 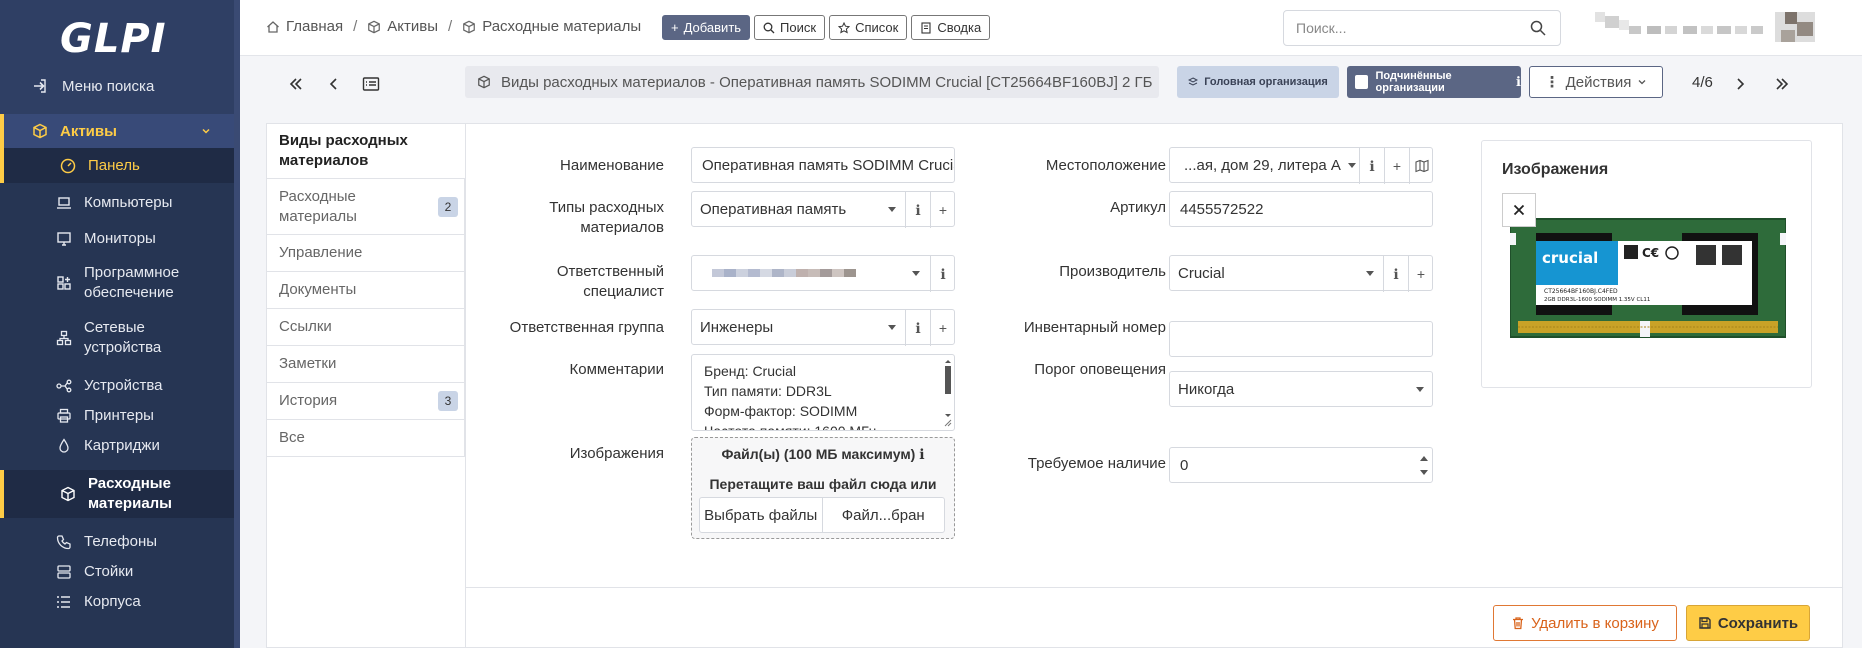 I want to click on tech-select: ℹ, so click(x=823, y=273).